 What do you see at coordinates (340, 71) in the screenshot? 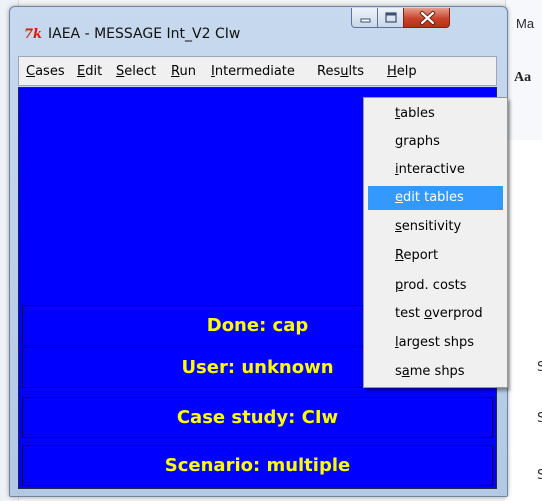
I see `menu-results: Results` at bounding box center [340, 71].